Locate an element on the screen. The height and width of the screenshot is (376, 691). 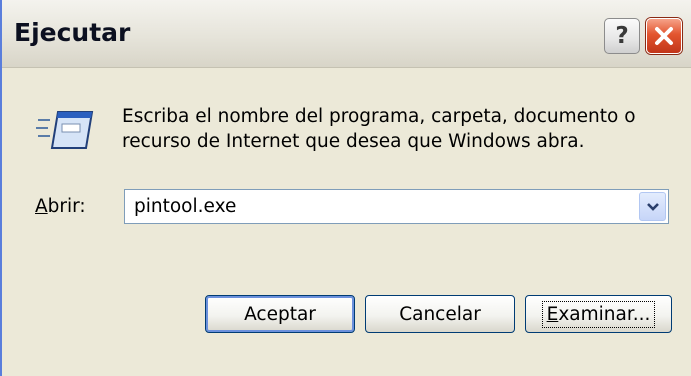
help-icon: ? is located at coordinates (622, 35).